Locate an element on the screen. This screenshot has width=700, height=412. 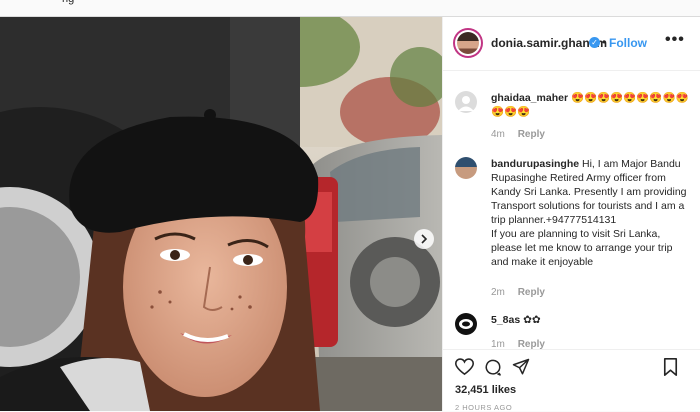
comment-age: 2m is located at coordinates (498, 292).